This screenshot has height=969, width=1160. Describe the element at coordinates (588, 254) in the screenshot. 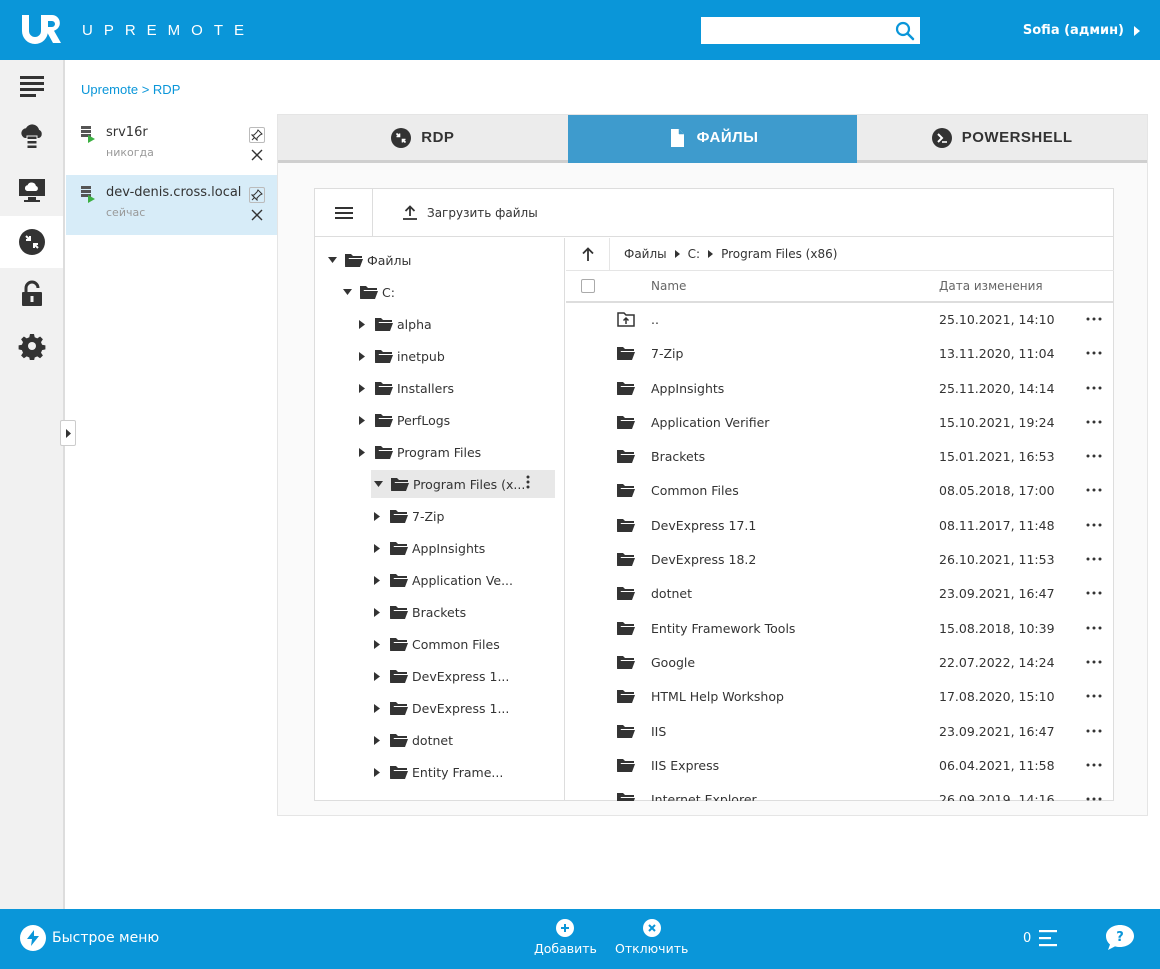

I see `navigate-up-button` at that location.